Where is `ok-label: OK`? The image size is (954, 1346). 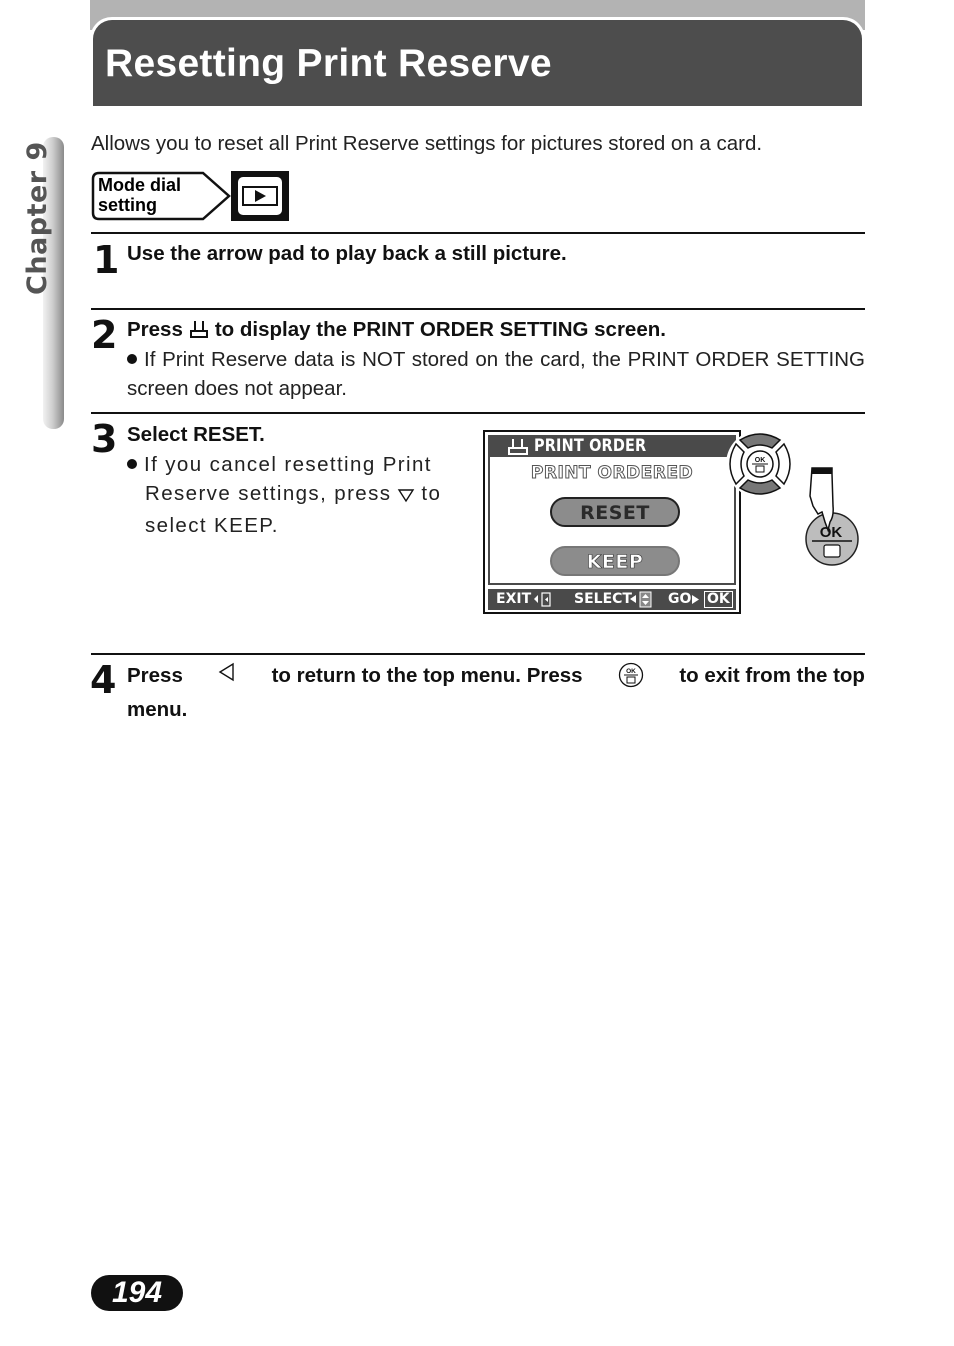 ok-label: OK is located at coordinates (831, 532).